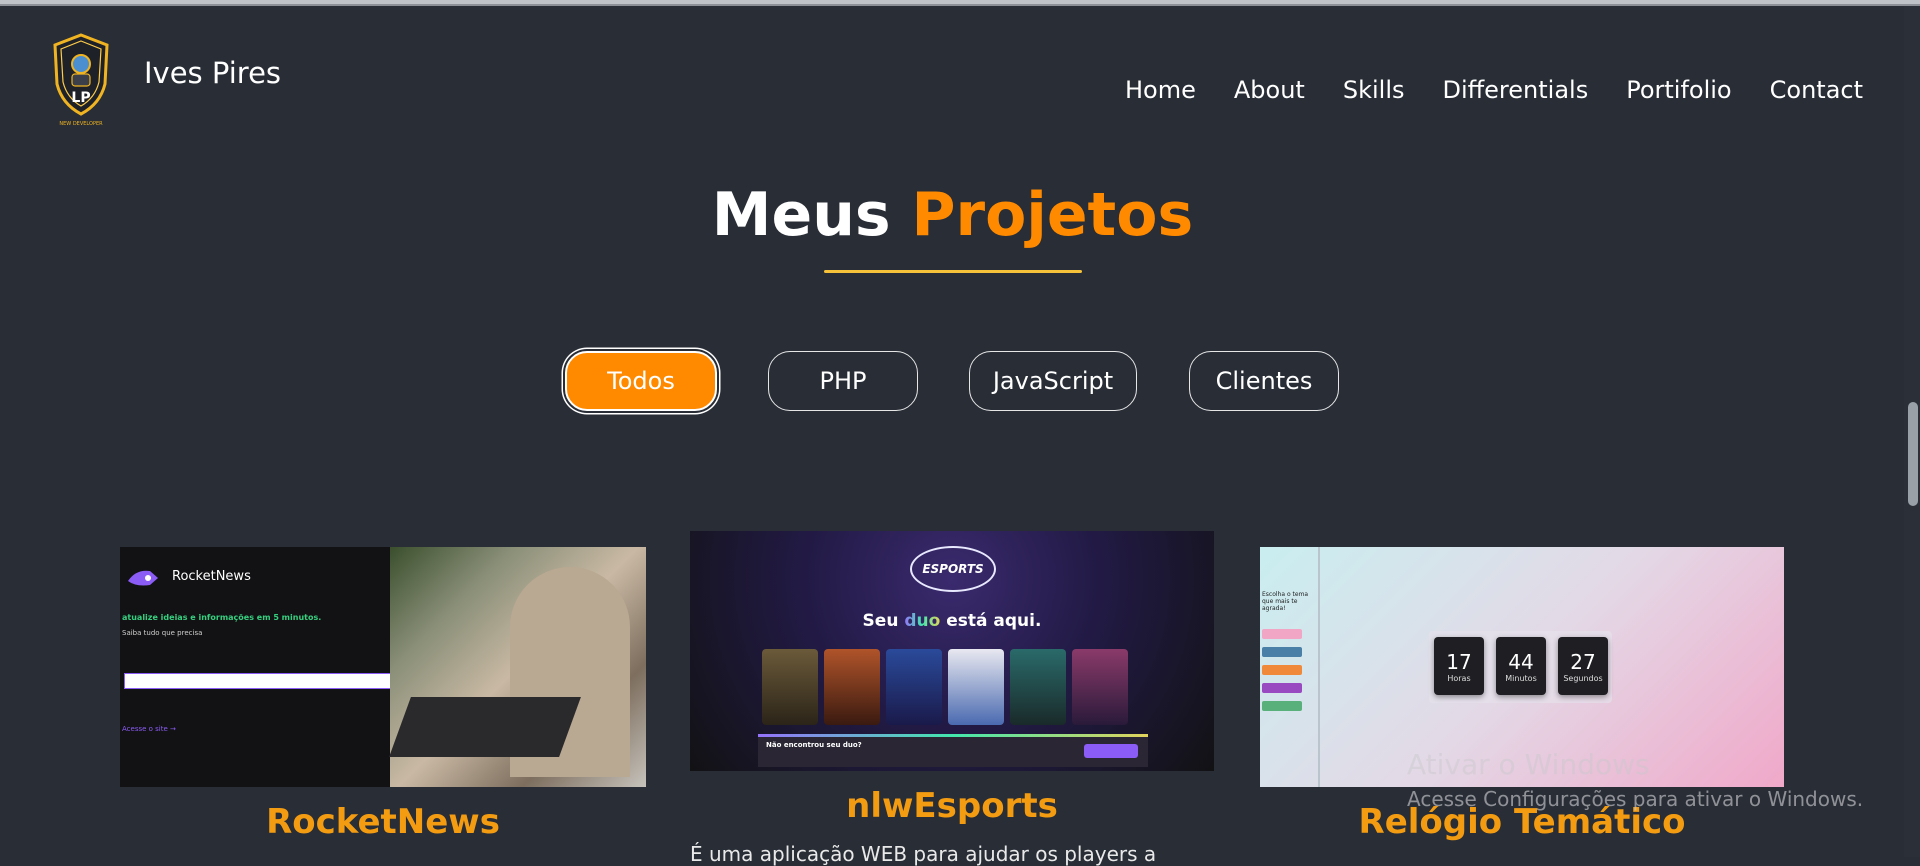  Describe the element at coordinates (641, 381) in the screenshot. I see `filter-todos-button: Todos` at that location.